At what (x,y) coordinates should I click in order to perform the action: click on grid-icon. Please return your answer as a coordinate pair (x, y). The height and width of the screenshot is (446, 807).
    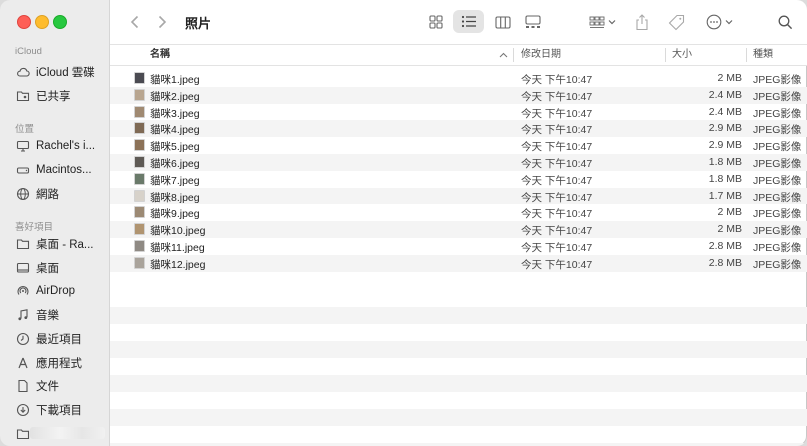
    Looking at the image, I should click on (436, 22).